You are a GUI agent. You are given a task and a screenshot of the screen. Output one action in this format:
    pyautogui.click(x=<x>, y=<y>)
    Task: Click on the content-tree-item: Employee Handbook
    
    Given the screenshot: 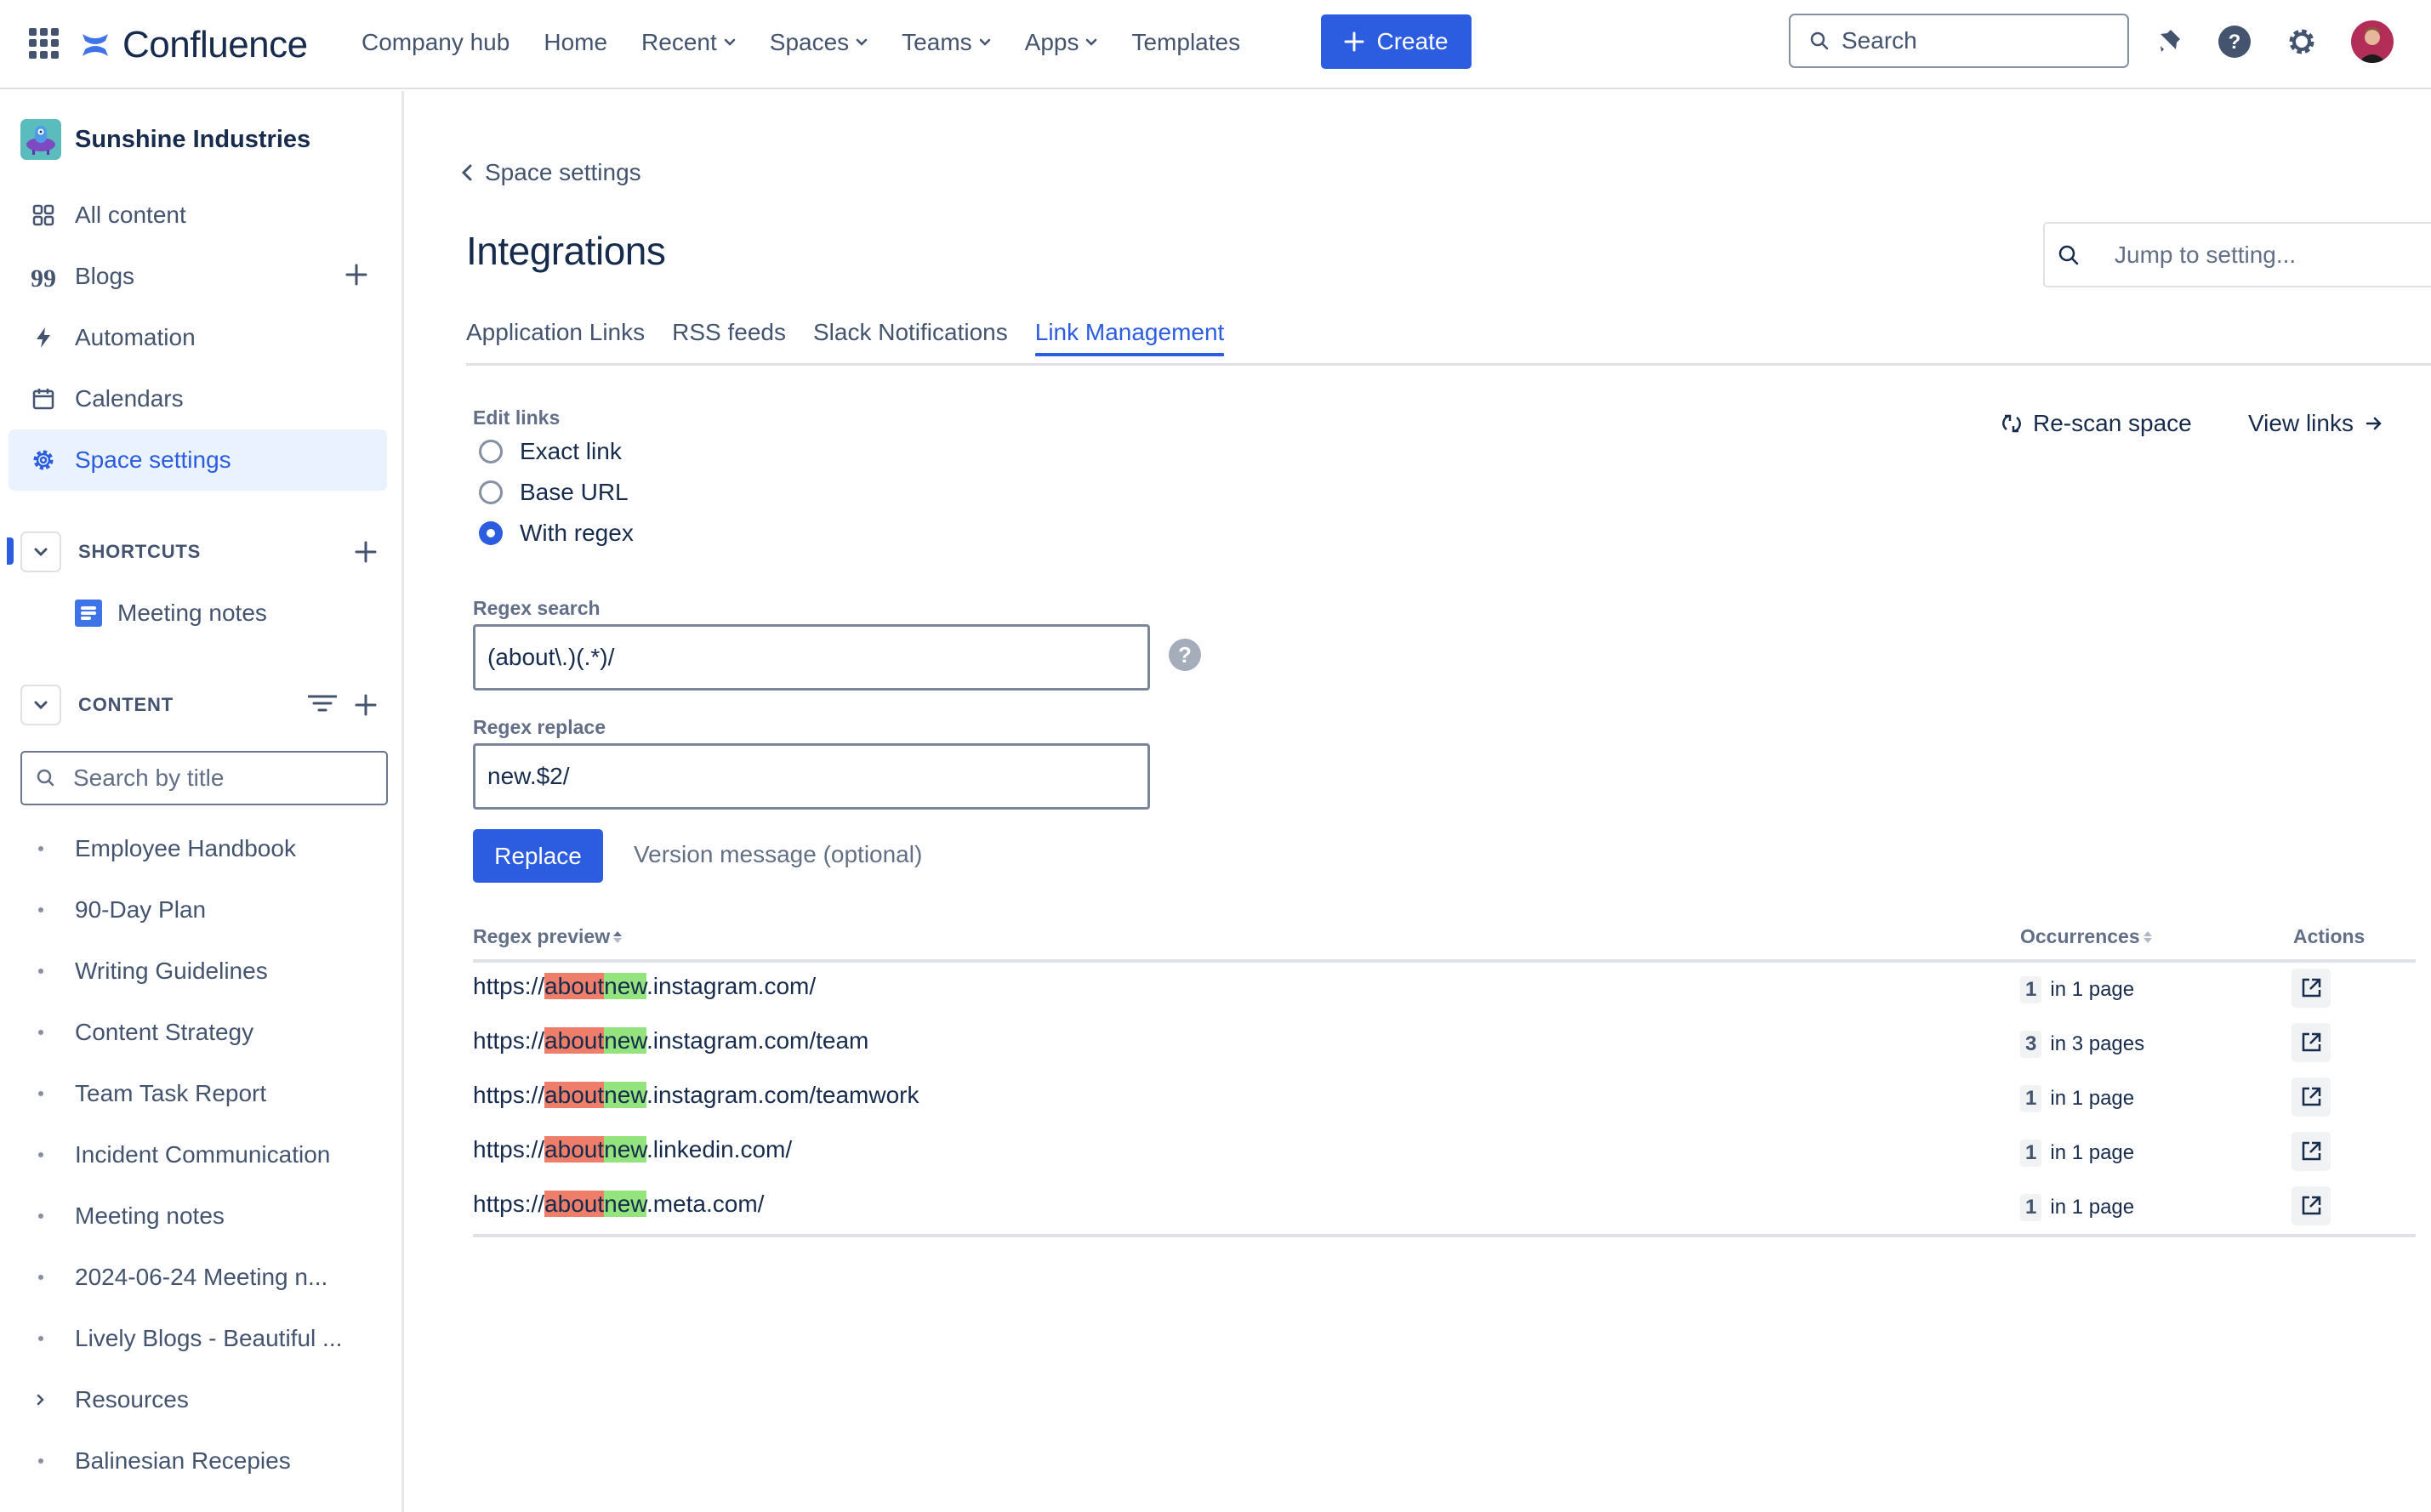 What is the action you would take?
    pyautogui.click(x=203, y=848)
    